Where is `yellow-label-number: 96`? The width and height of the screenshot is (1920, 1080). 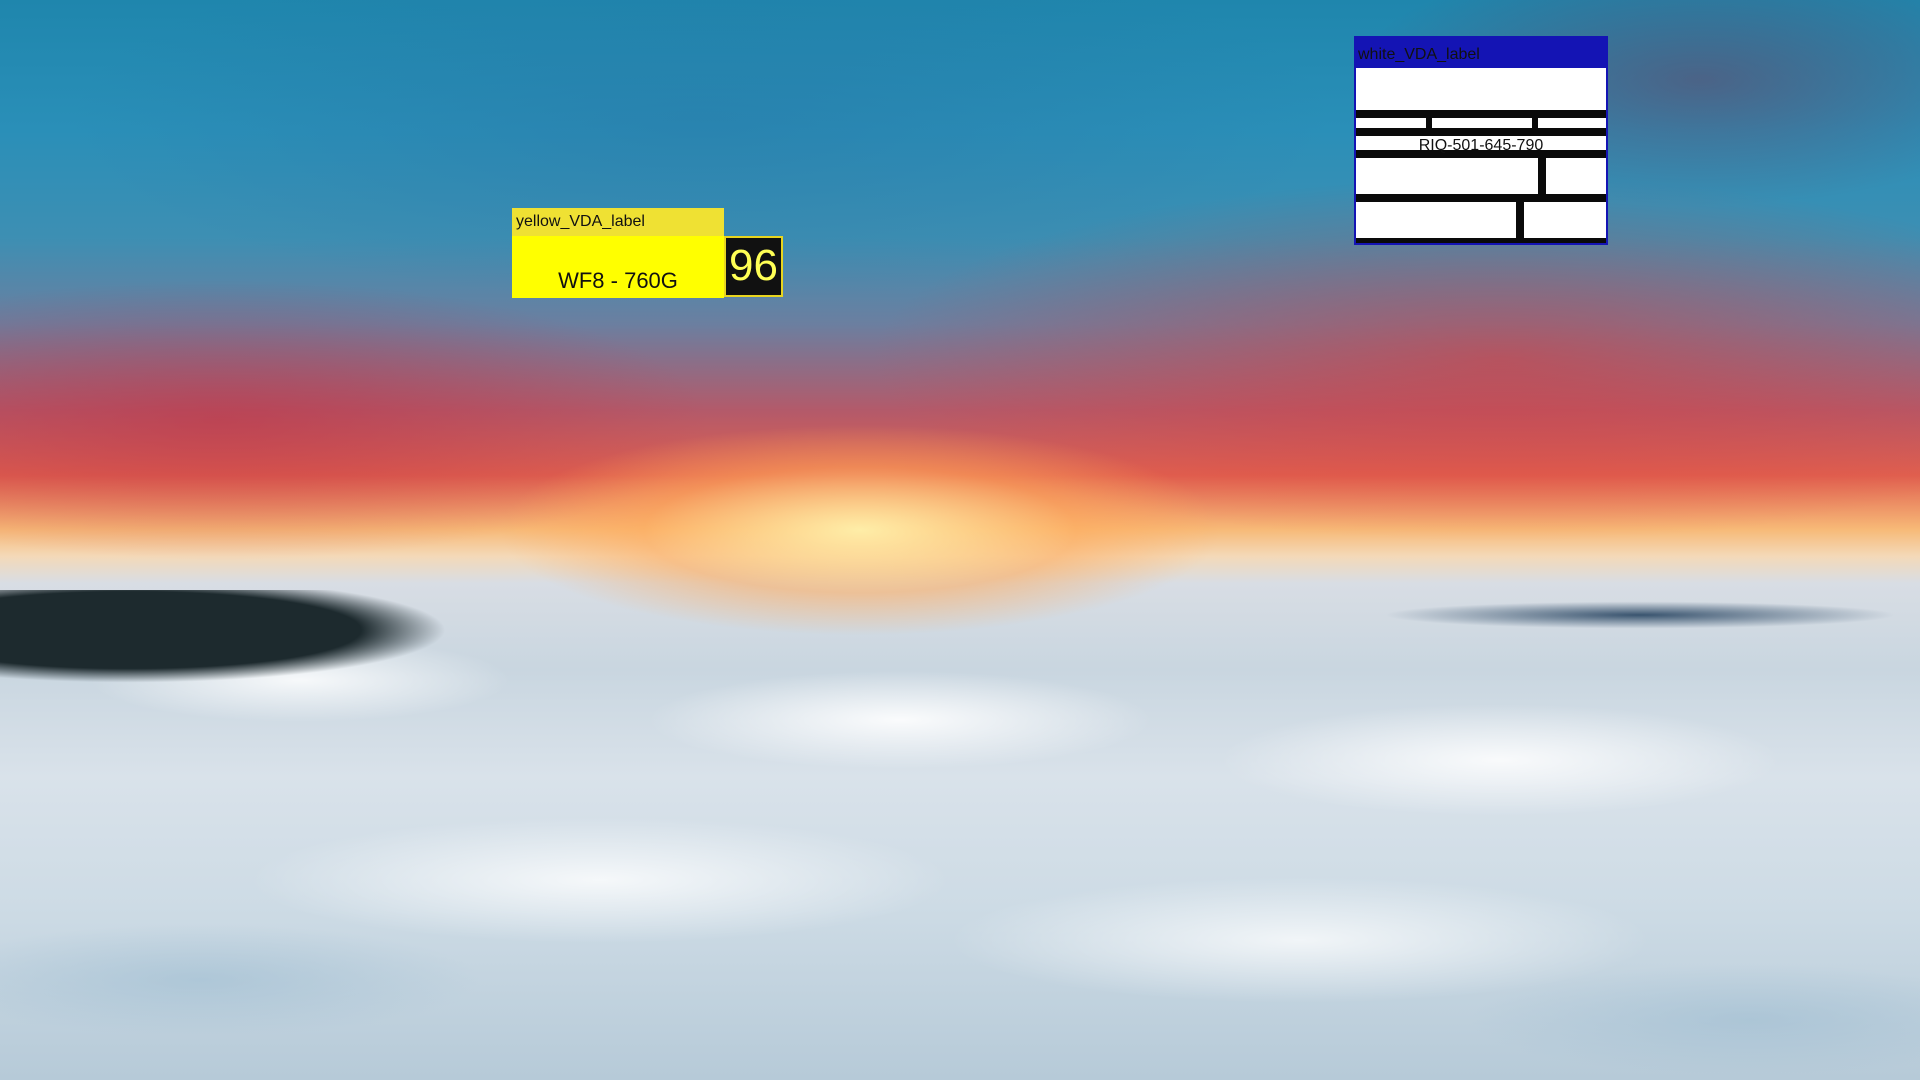 yellow-label-number: 96 is located at coordinates (753, 266).